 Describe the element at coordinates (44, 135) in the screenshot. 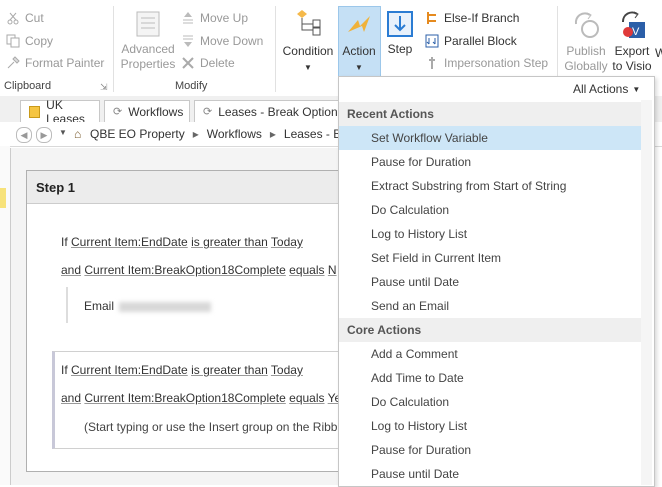

I see `forward-icon: ▶` at that location.